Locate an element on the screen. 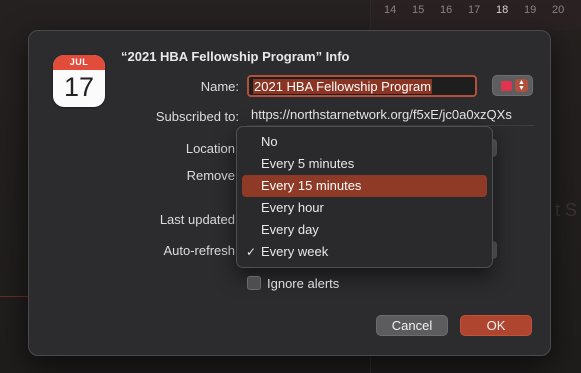  background-text: t S is located at coordinates (565, 210).